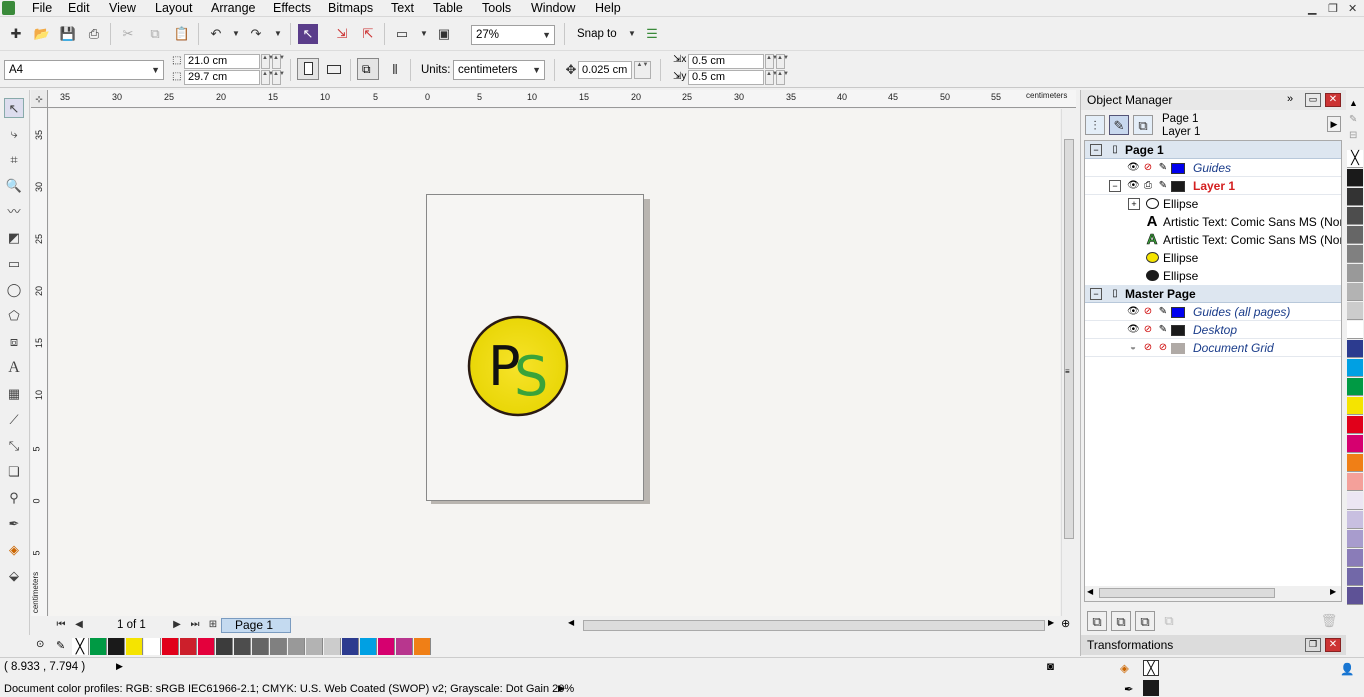 Image resolution: width=1364 pixels, height=697 pixels. Describe the element at coordinates (14, 160) in the screenshot. I see `crop-tool-icon: ⌗` at that location.